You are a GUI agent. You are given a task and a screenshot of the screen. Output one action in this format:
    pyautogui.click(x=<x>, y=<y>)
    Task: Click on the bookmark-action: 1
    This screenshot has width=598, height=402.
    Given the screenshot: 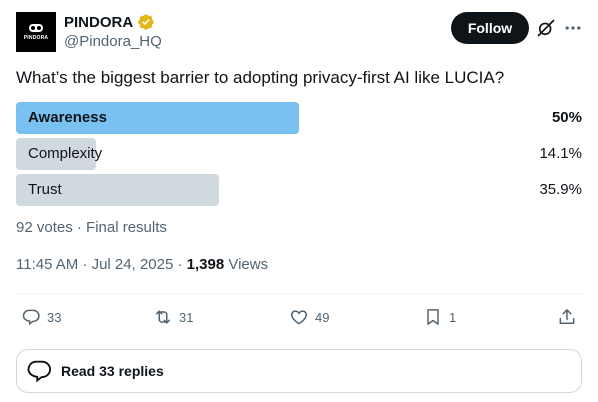 What is the action you would take?
    pyautogui.click(x=439, y=317)
    